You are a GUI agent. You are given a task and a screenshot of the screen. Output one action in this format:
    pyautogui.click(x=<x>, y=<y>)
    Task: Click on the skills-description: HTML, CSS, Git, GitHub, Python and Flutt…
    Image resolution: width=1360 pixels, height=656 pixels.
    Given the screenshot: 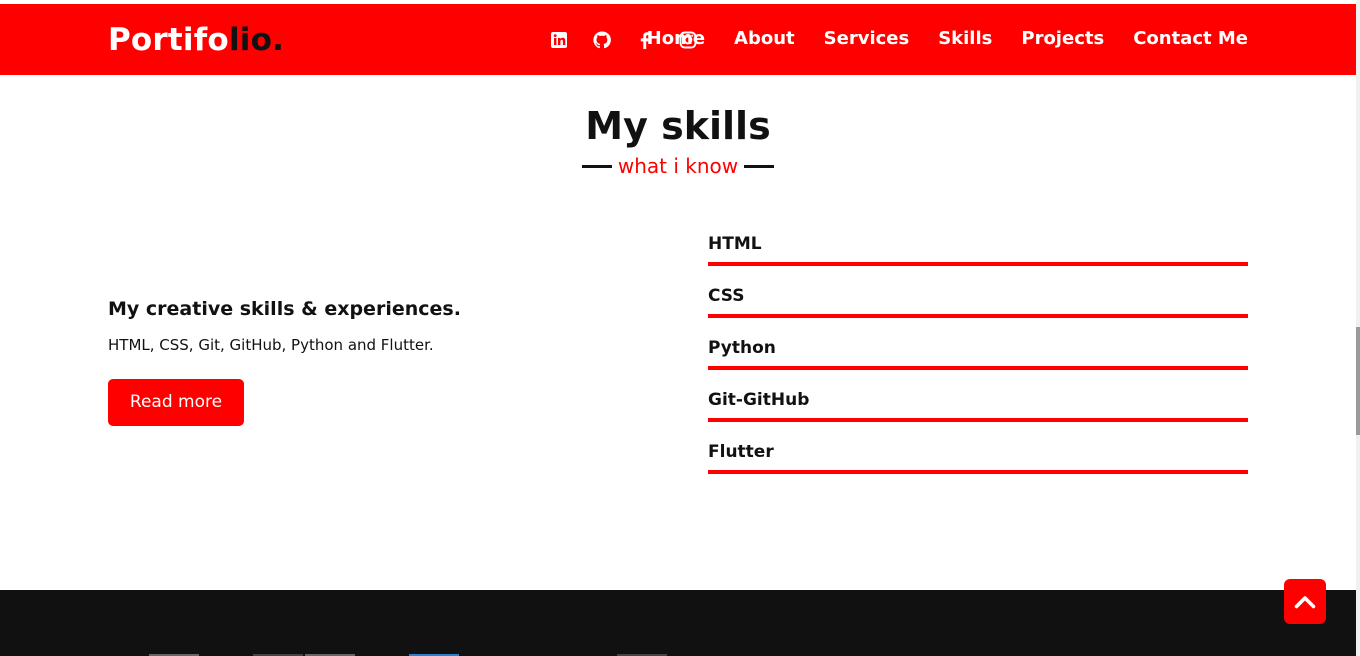 What is the action you would take?
    pyautogui.click(x=271, y=345)
    